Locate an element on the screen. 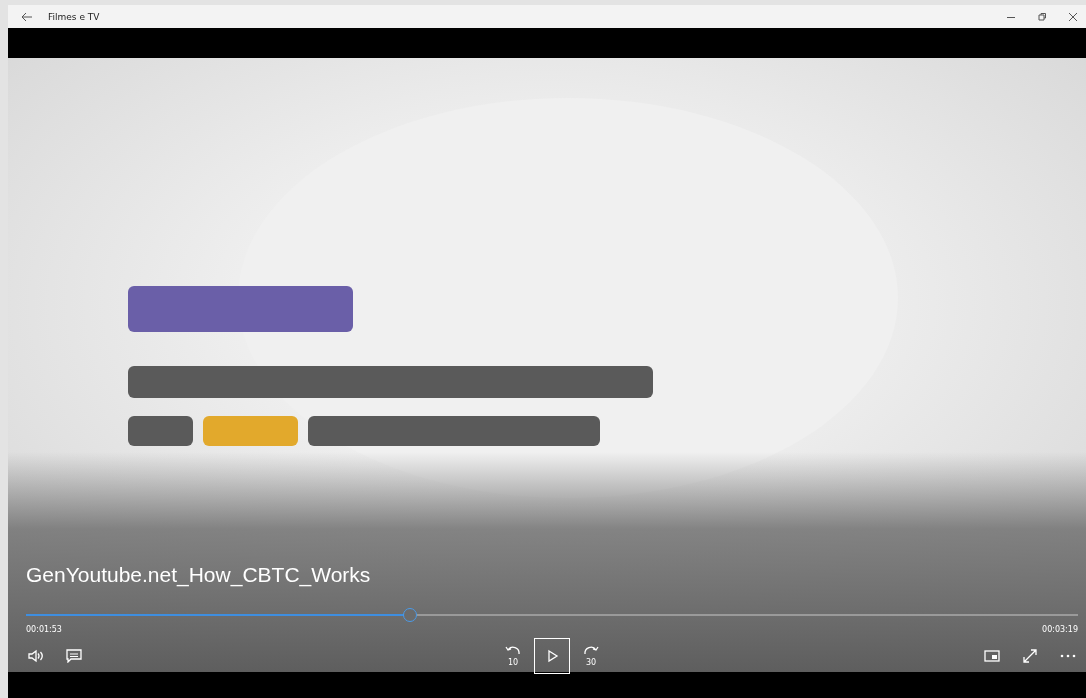 Image resolution: width=1086 pixels, height=698 pixels. rewind-arrow-icon is located at coordinates (513, 650).